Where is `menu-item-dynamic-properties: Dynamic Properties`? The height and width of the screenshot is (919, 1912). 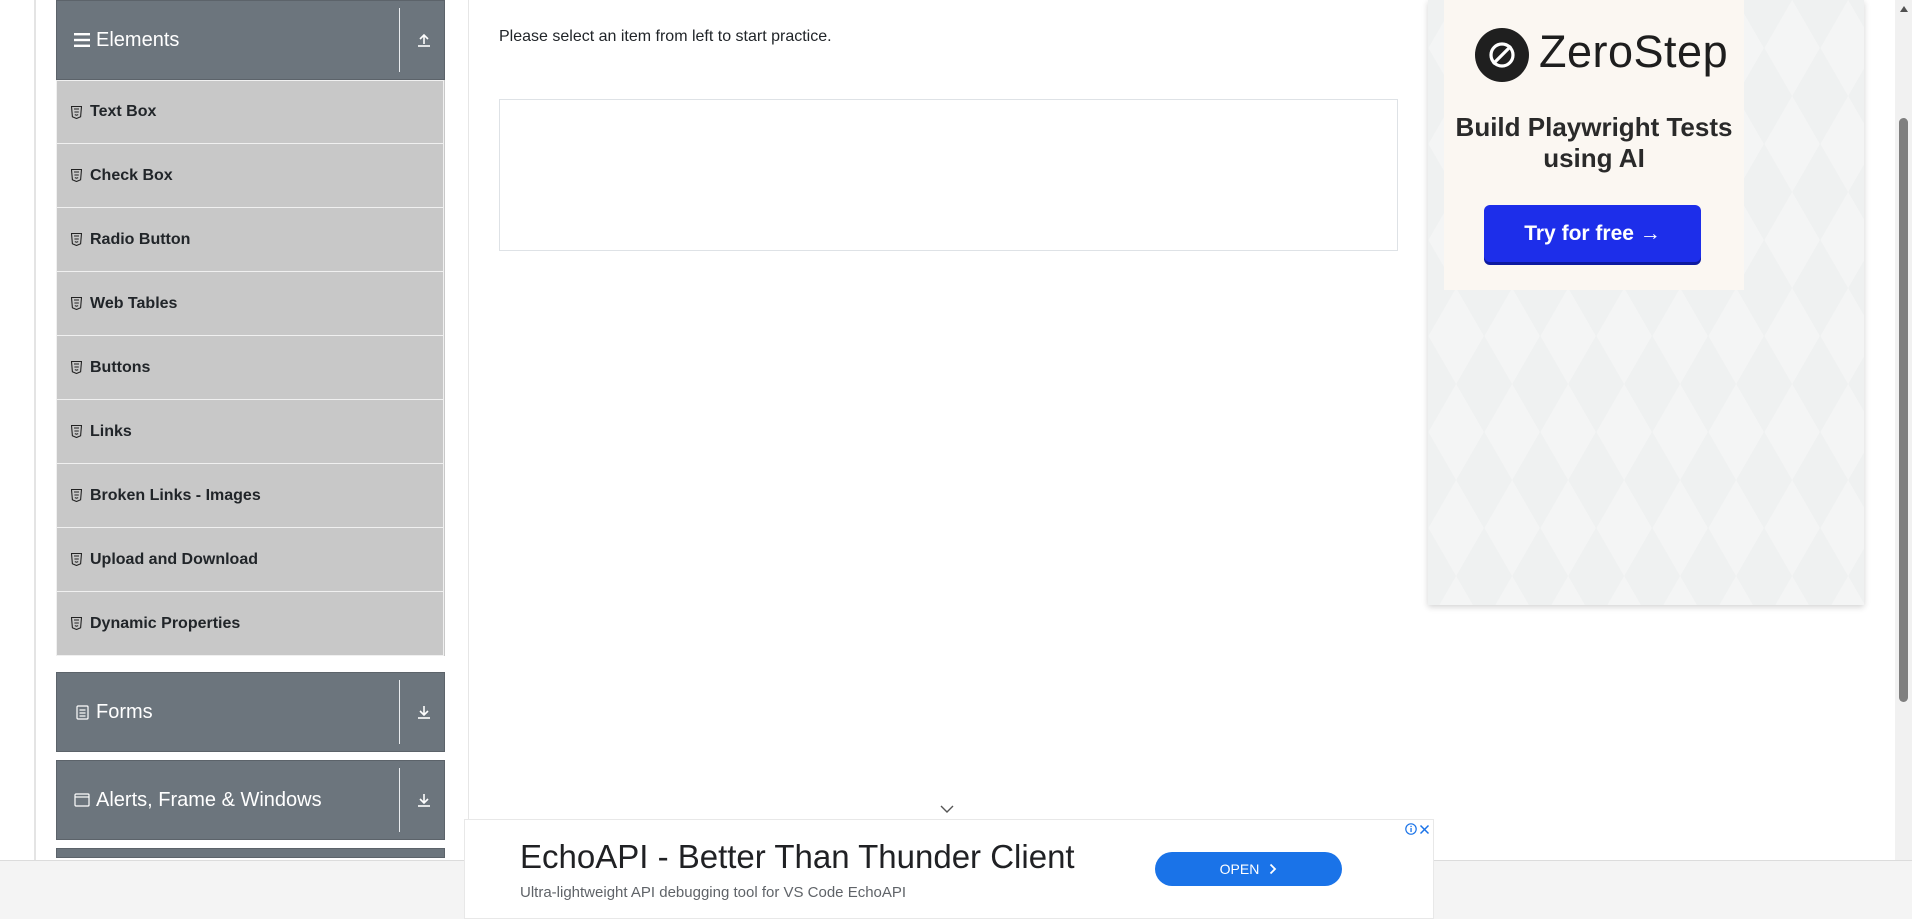
menu-item-dynamic-properties: Dynamic Properties is located at coordinates (250, 624).